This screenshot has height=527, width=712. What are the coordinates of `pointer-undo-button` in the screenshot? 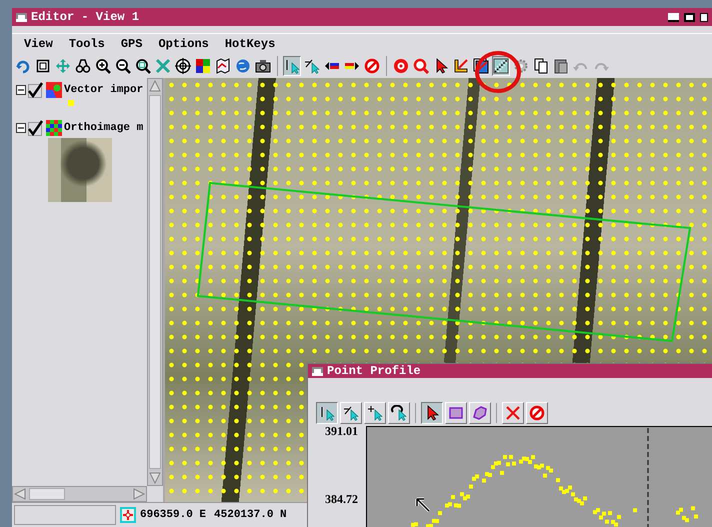 It's located at (399, 413).